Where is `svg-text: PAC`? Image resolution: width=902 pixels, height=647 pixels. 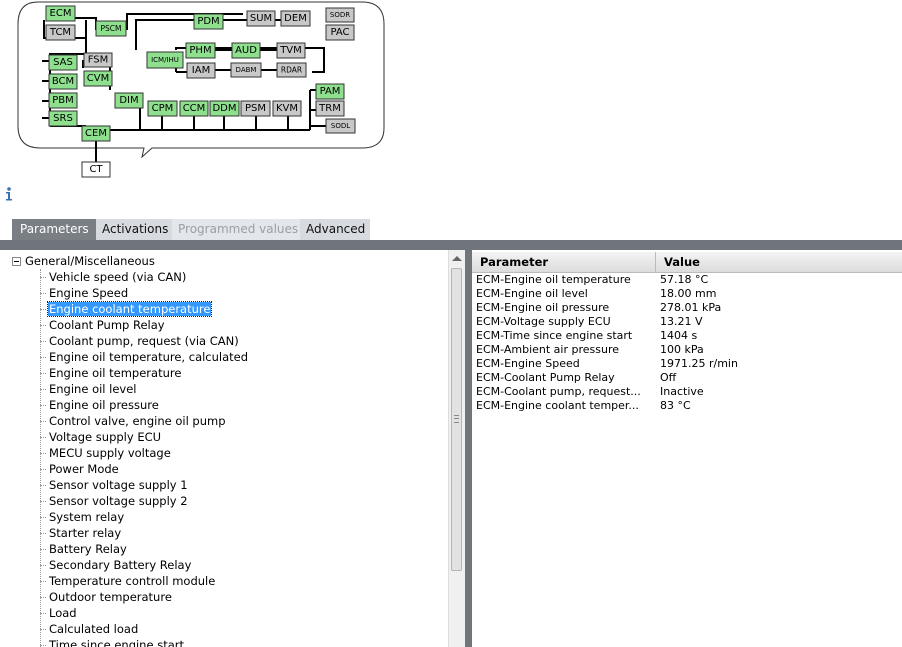
svg-text: PAC is located at coordinates (339, 32).